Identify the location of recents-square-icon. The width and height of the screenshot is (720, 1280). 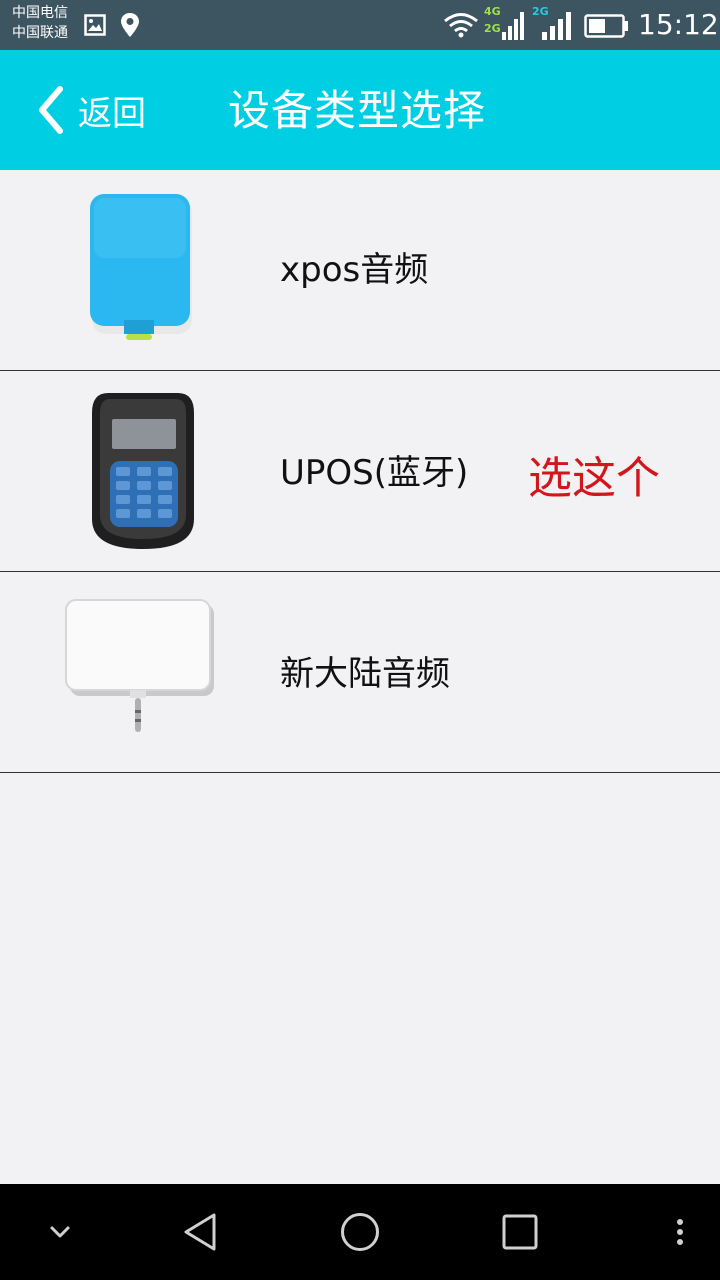
(520, 1232).